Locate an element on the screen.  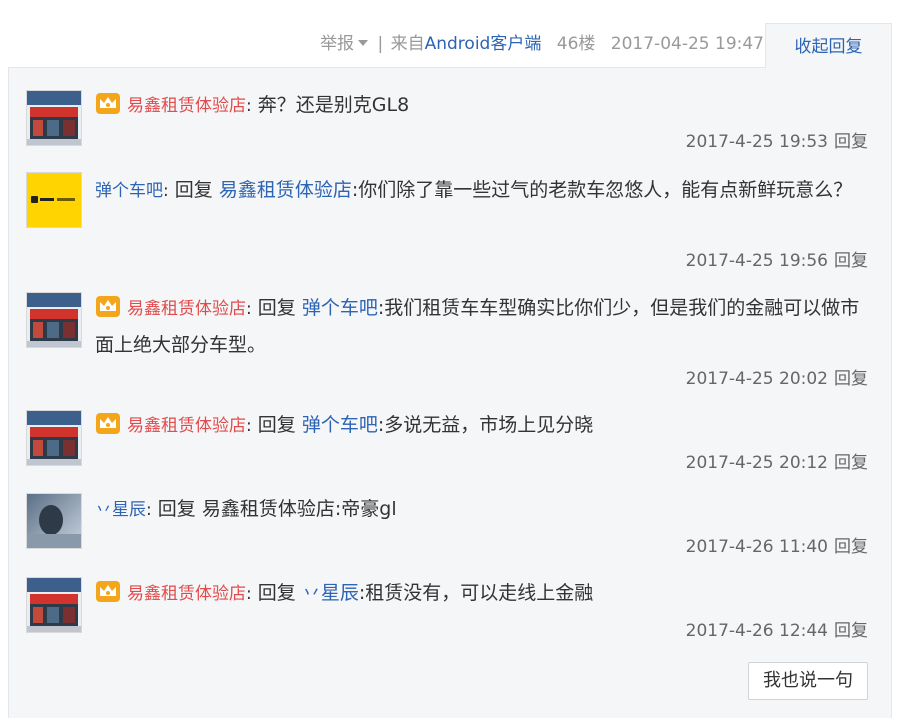
reply-content: 奔？还是别克GL8 is located at coordinates (333, 105).